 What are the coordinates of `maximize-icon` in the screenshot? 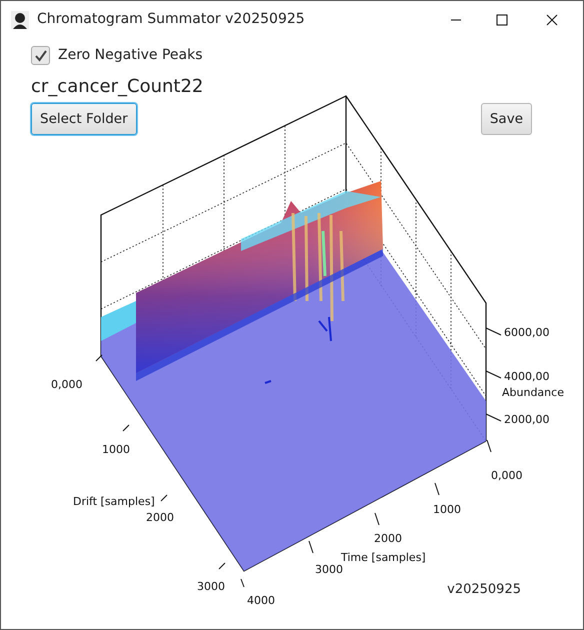 It's located at (502, 20).